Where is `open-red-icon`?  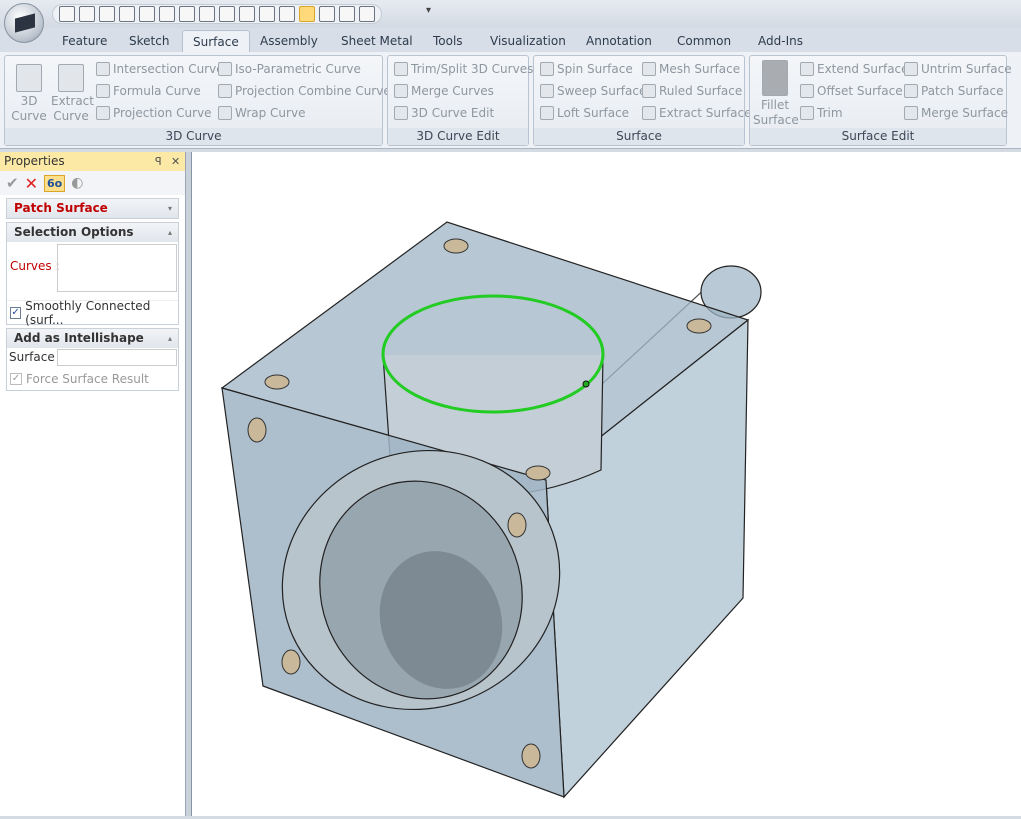 open-red-icon is located at coordinates (87, 14).